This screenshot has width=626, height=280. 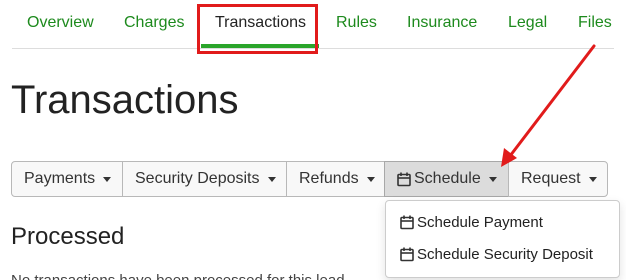 I want to click on schedule-button: Schedule, so click(x=446, y=179).